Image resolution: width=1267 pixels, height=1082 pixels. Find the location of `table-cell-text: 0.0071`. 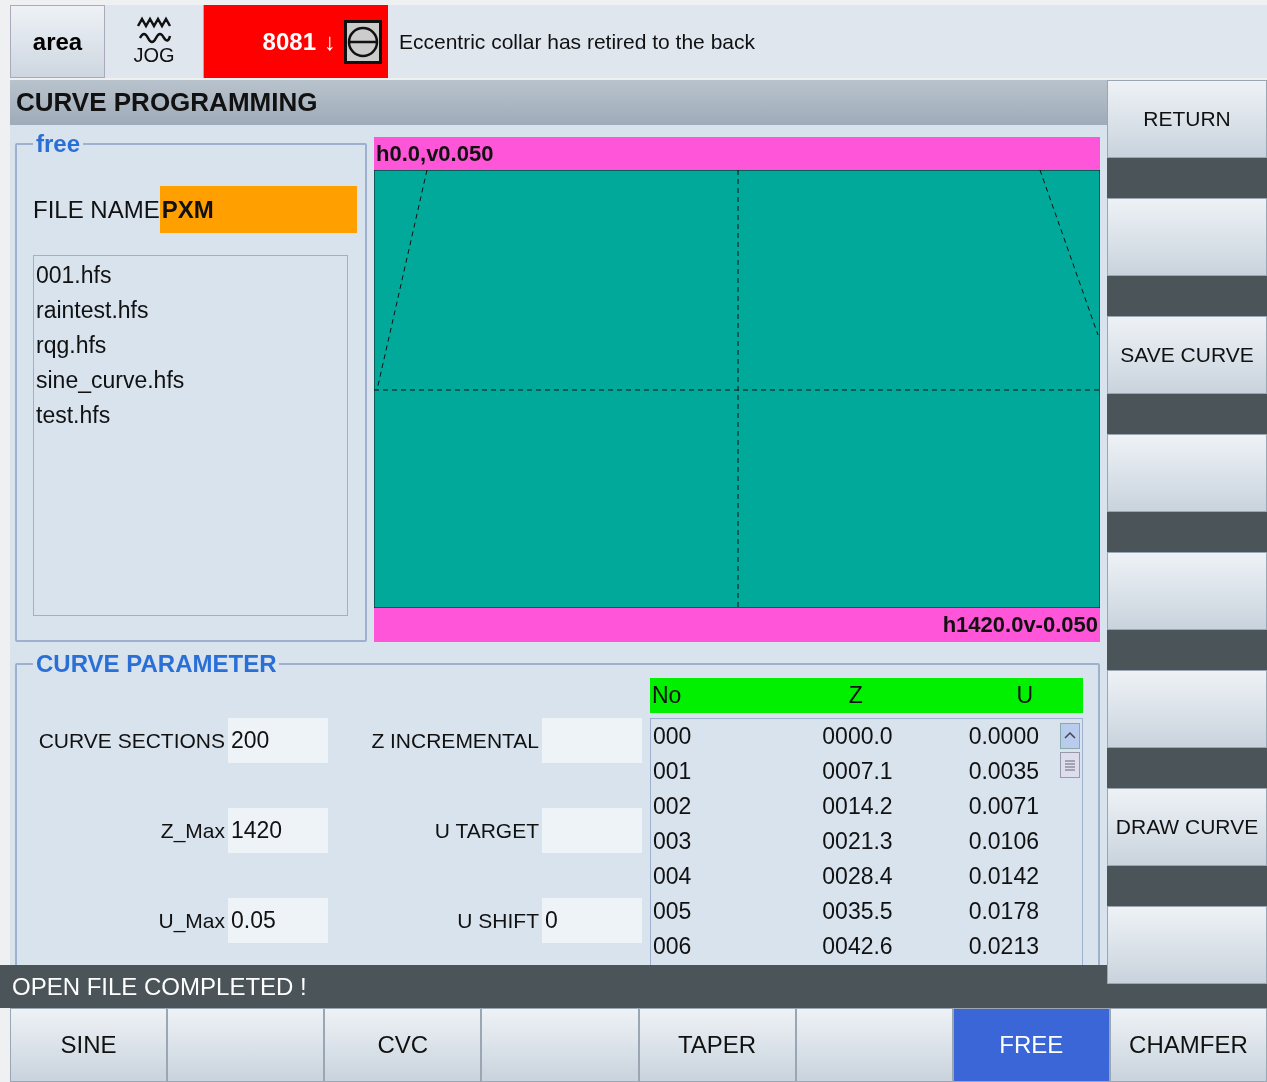

table-cell-text: 0.0071 is located at coordinates (1003, 806).